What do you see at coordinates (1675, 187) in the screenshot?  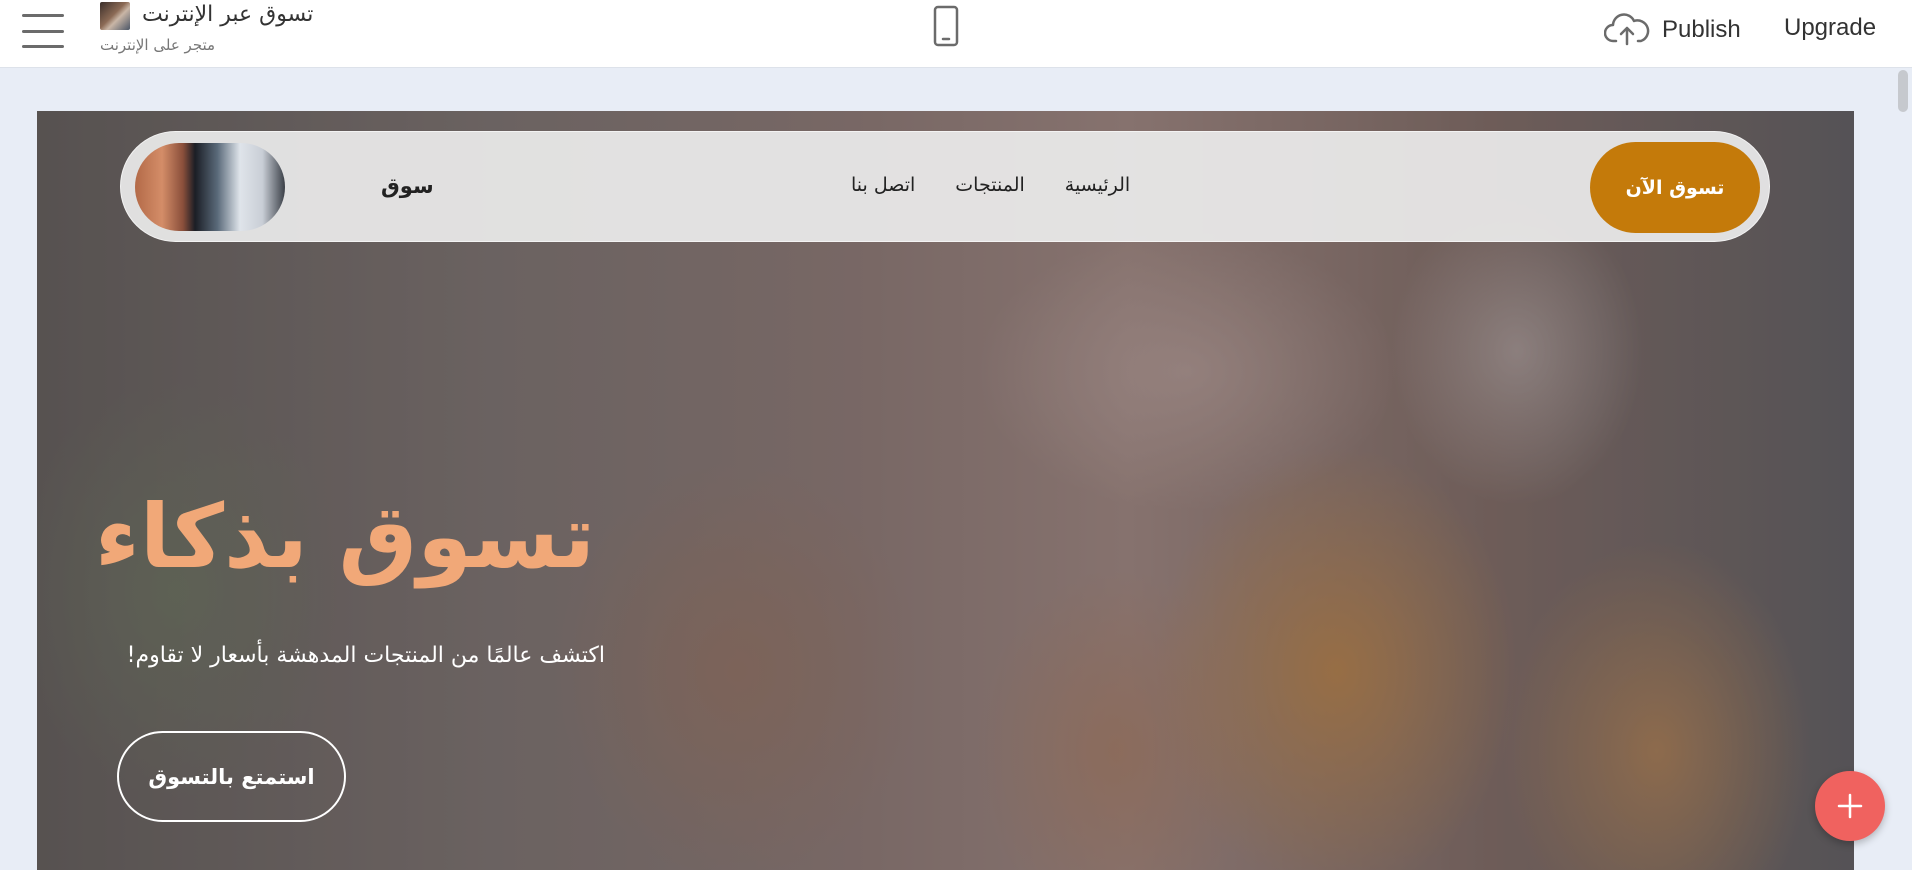 I see `shop-now-button: تسوق الآن` at bounding box center [1675, 187].